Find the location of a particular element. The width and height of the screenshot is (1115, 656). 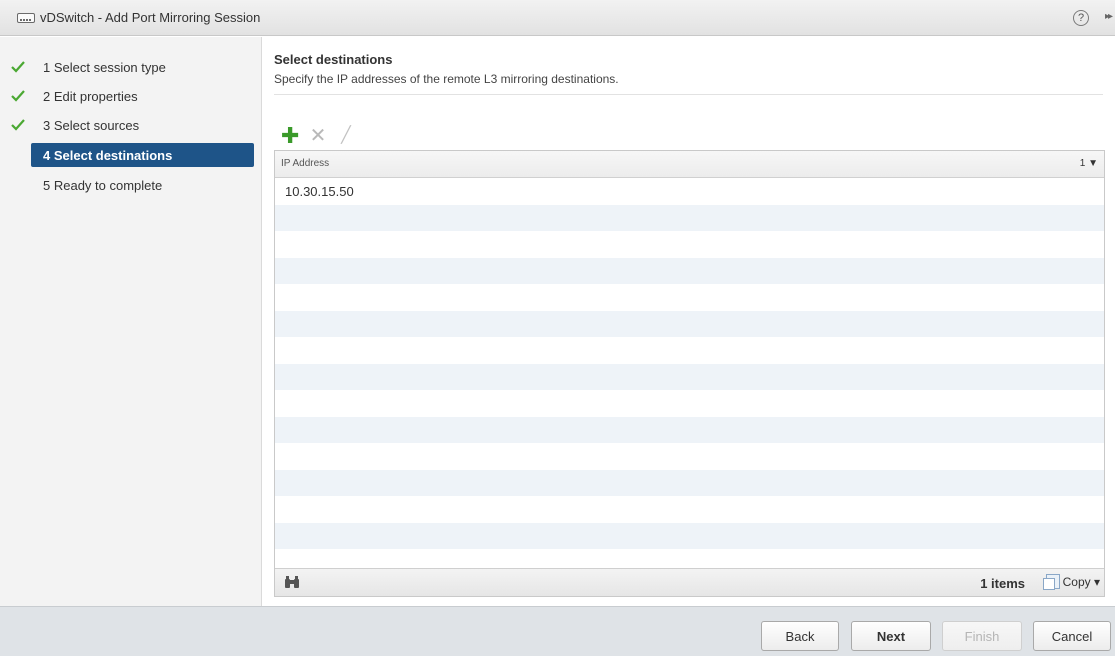

step-label: 1 Select session type is located at coordinates (104, 67).